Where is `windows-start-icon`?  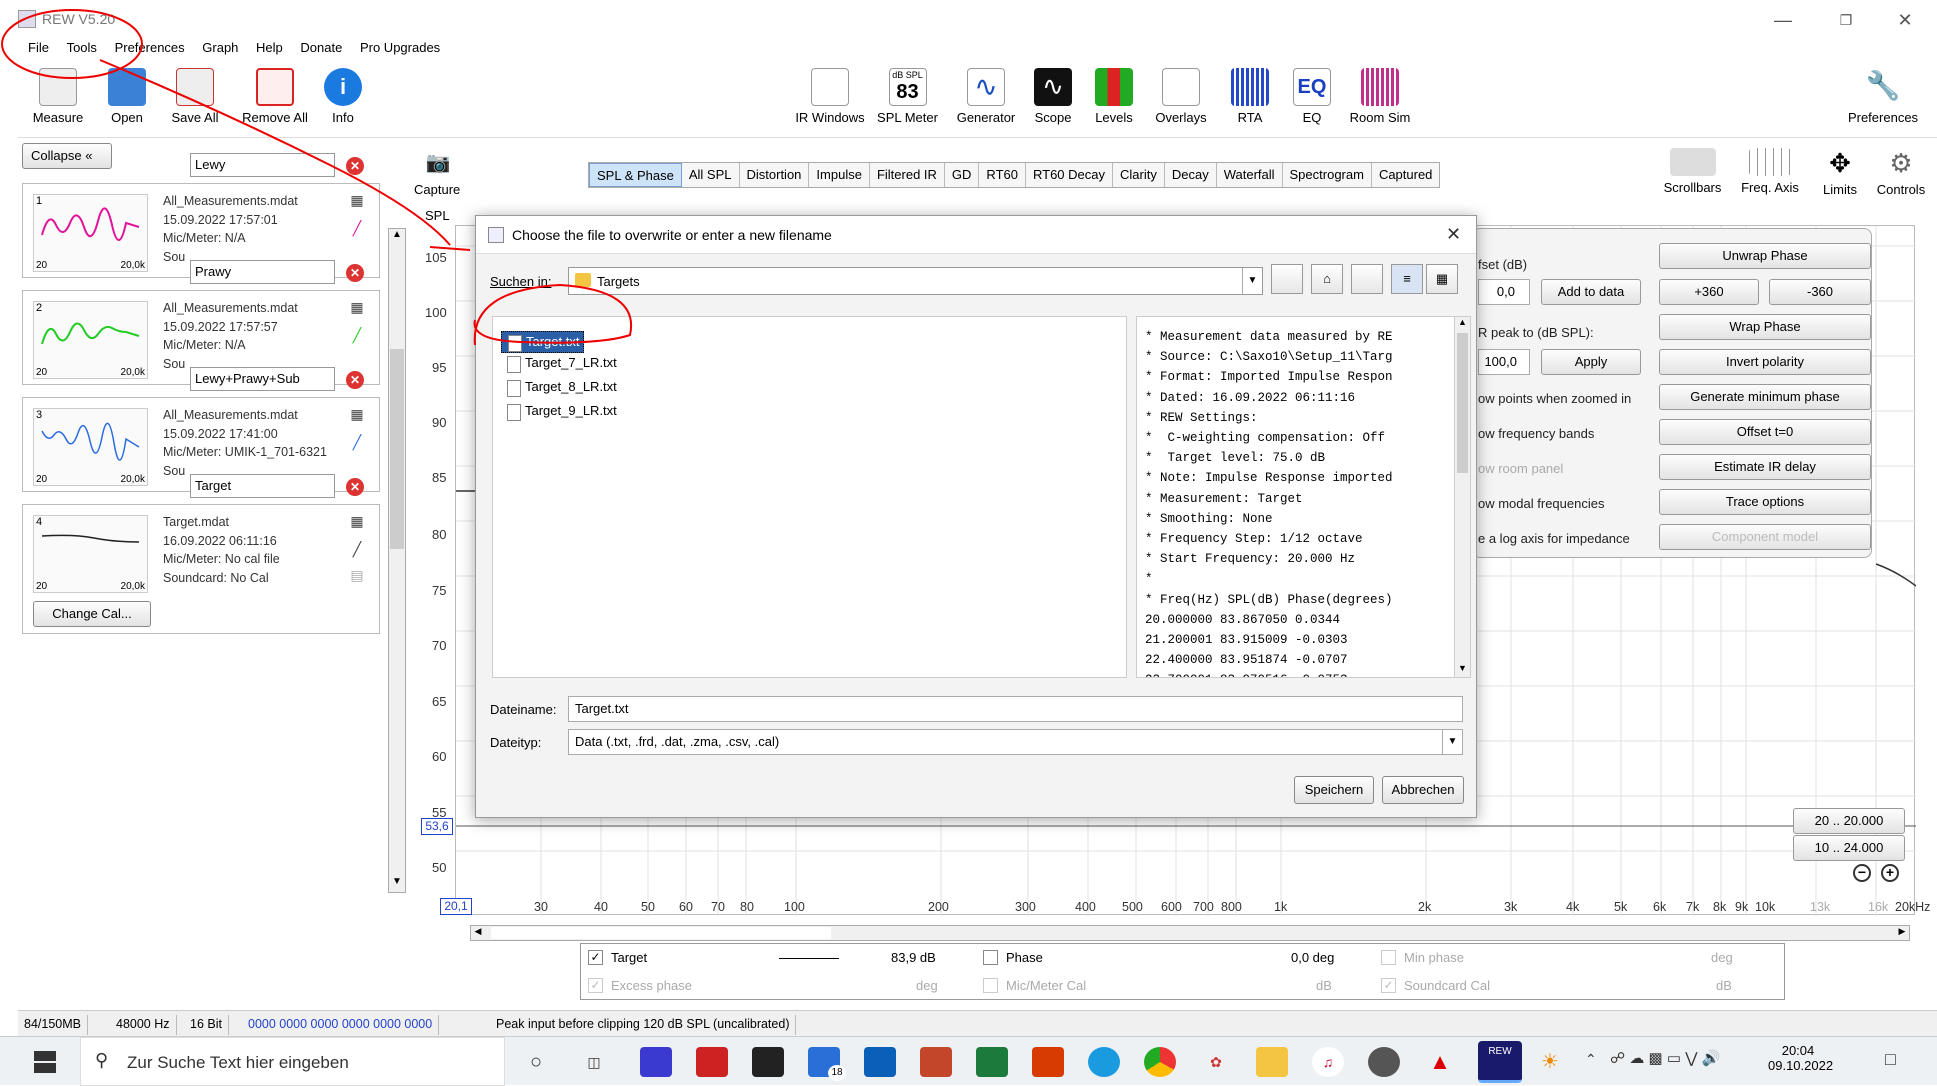 windows-start-icon is located at coordinates (45, 1062).